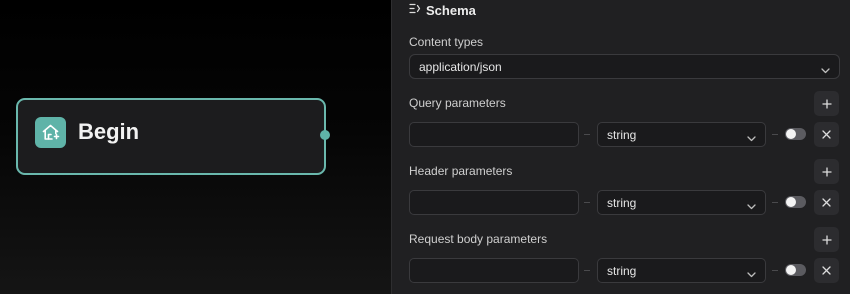  Describe the element at coordinates (50, 132) in the screenshot. I see `home-icon` at that location.